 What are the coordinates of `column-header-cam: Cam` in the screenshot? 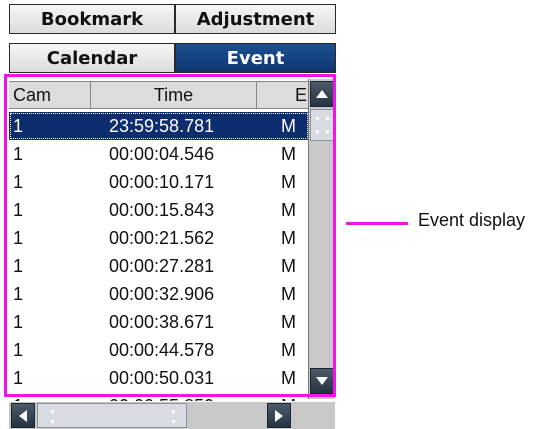 It's located at (50, 95).